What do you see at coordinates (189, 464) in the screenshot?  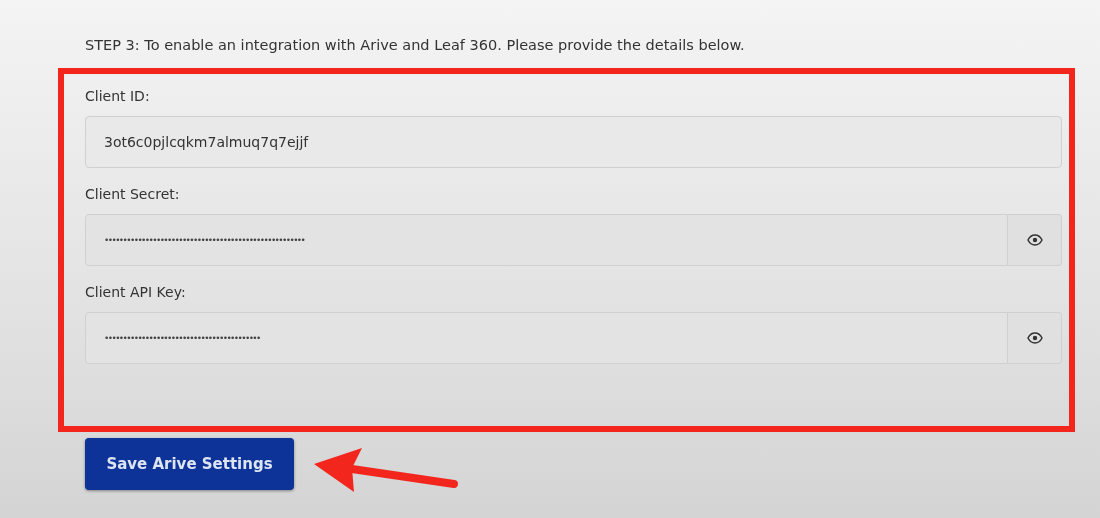 I see `save-button: Save Arive Settings` at bounding box center [189, 464].